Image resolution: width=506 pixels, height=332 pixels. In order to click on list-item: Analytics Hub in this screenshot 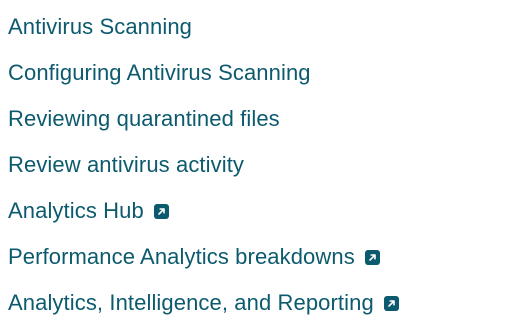, I will do `click(253, 211)`.